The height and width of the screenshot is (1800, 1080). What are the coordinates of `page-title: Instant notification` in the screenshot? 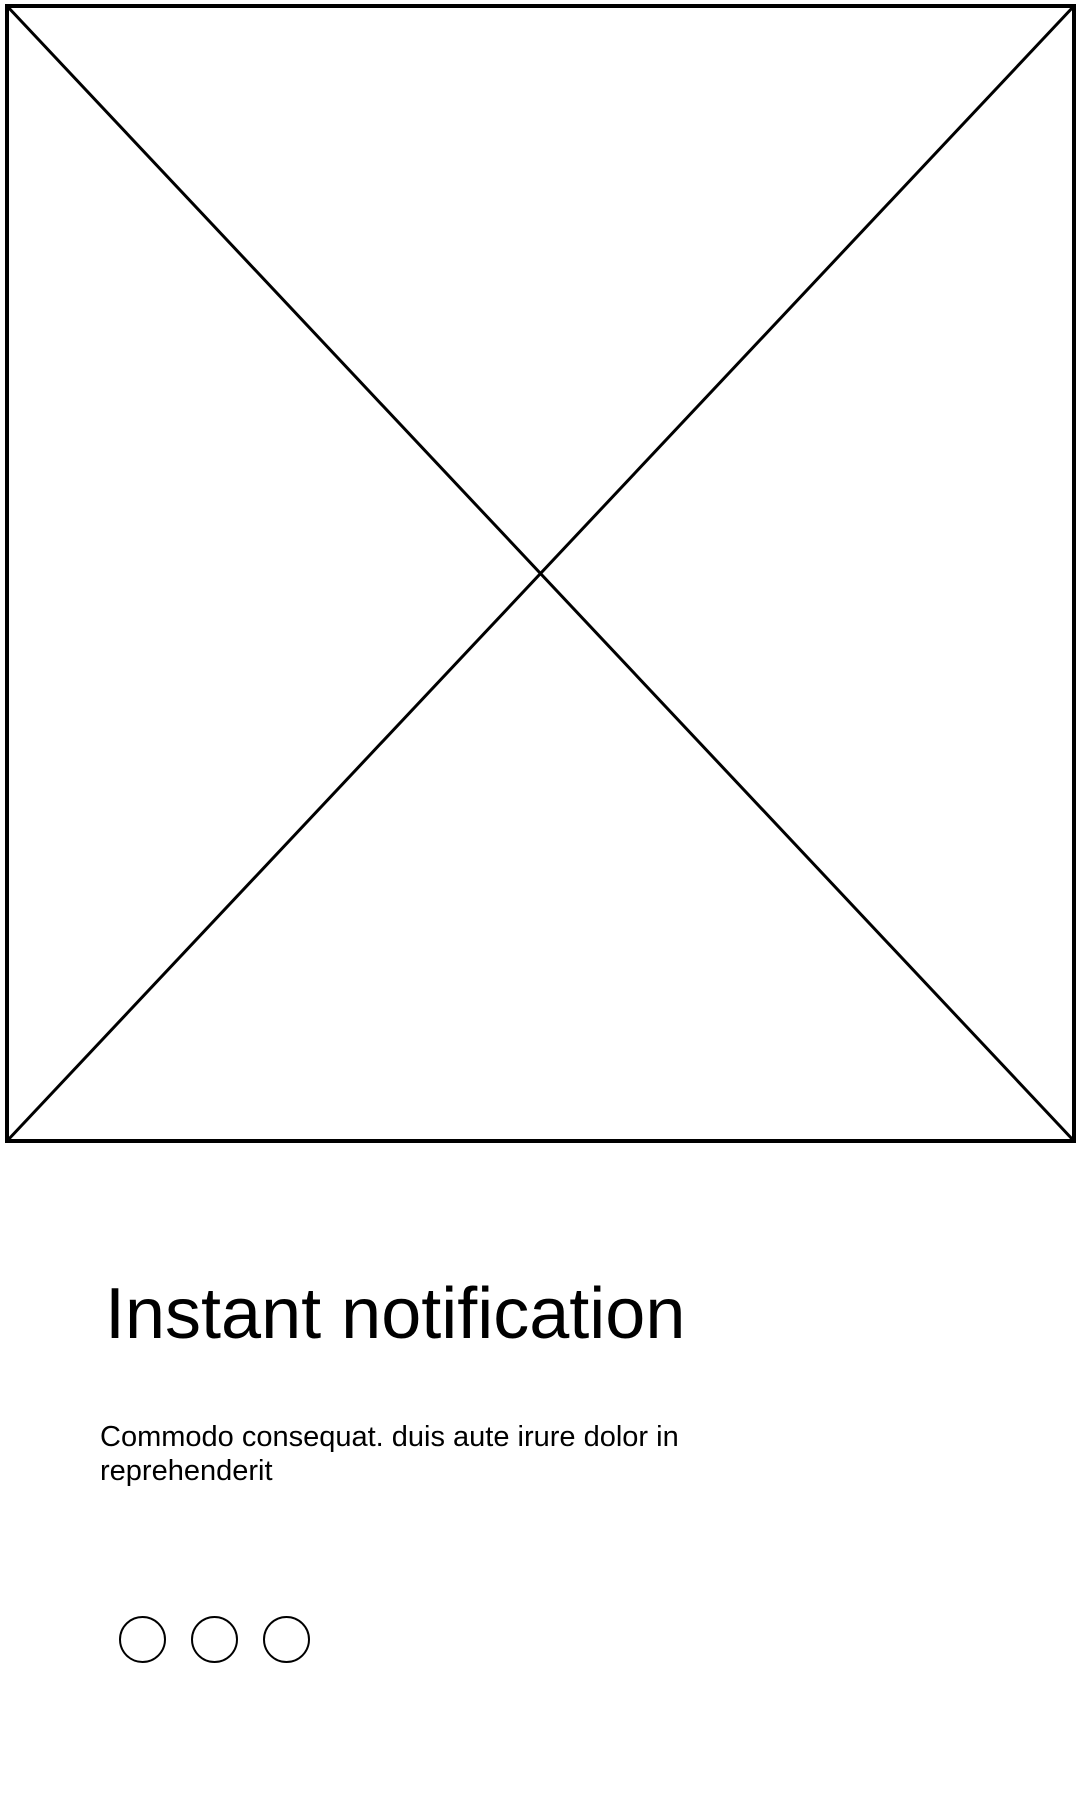 It's located at (395, 1314).